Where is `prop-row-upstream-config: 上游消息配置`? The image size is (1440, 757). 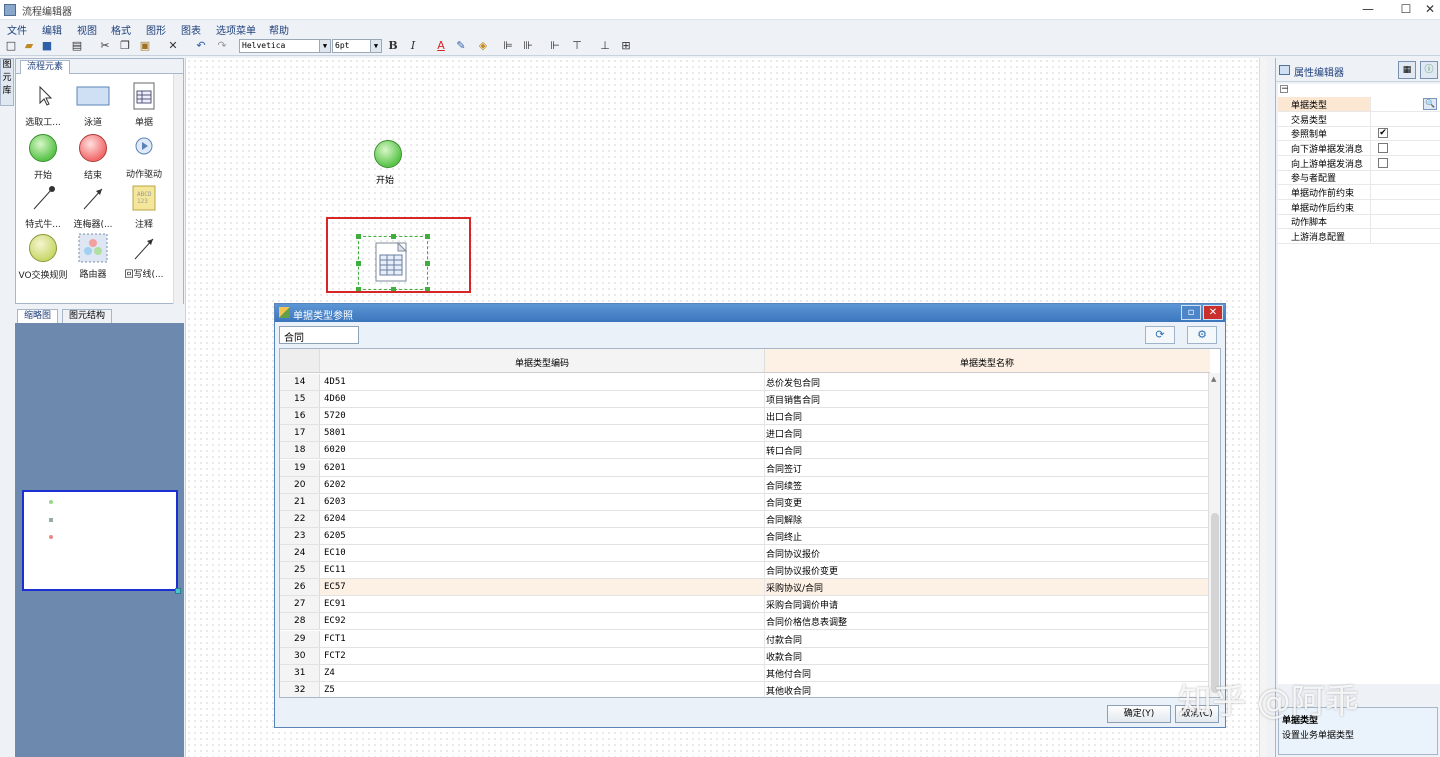
prop-row-upstream-config: 上游消息配置 is located at coordinates (1359, 236).